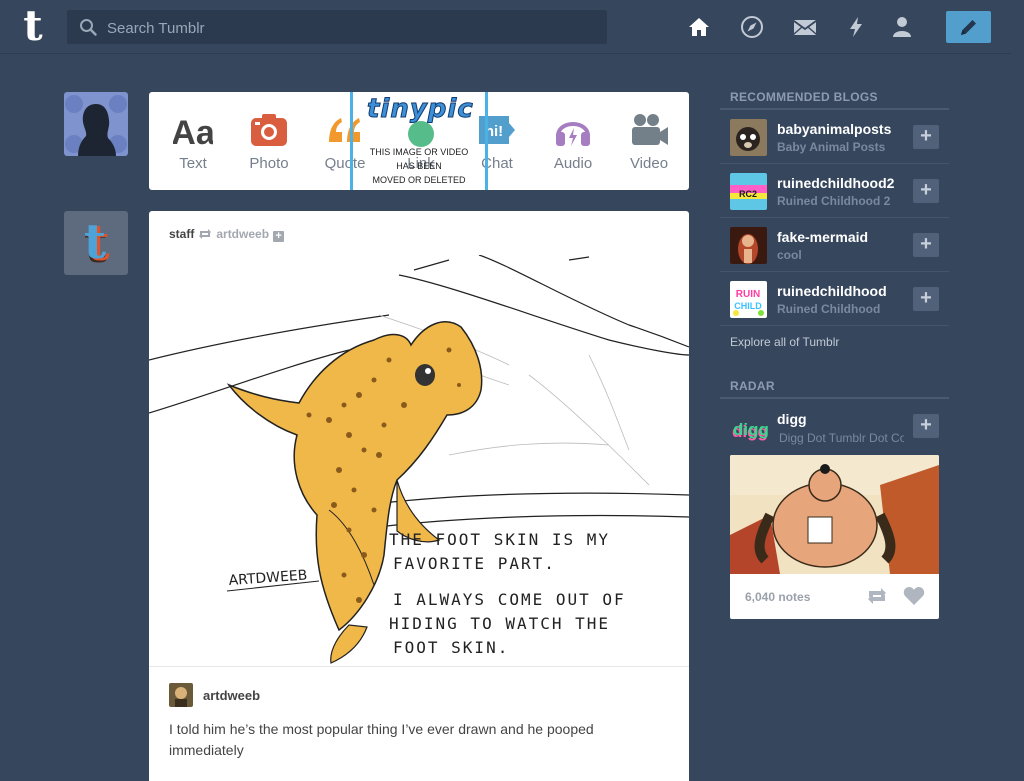 The width and height of the screenshot is (1024, 781). Describe the element at coordinates (834, 514) in the screenshot. I see `radar-cartoon-image` at that location.